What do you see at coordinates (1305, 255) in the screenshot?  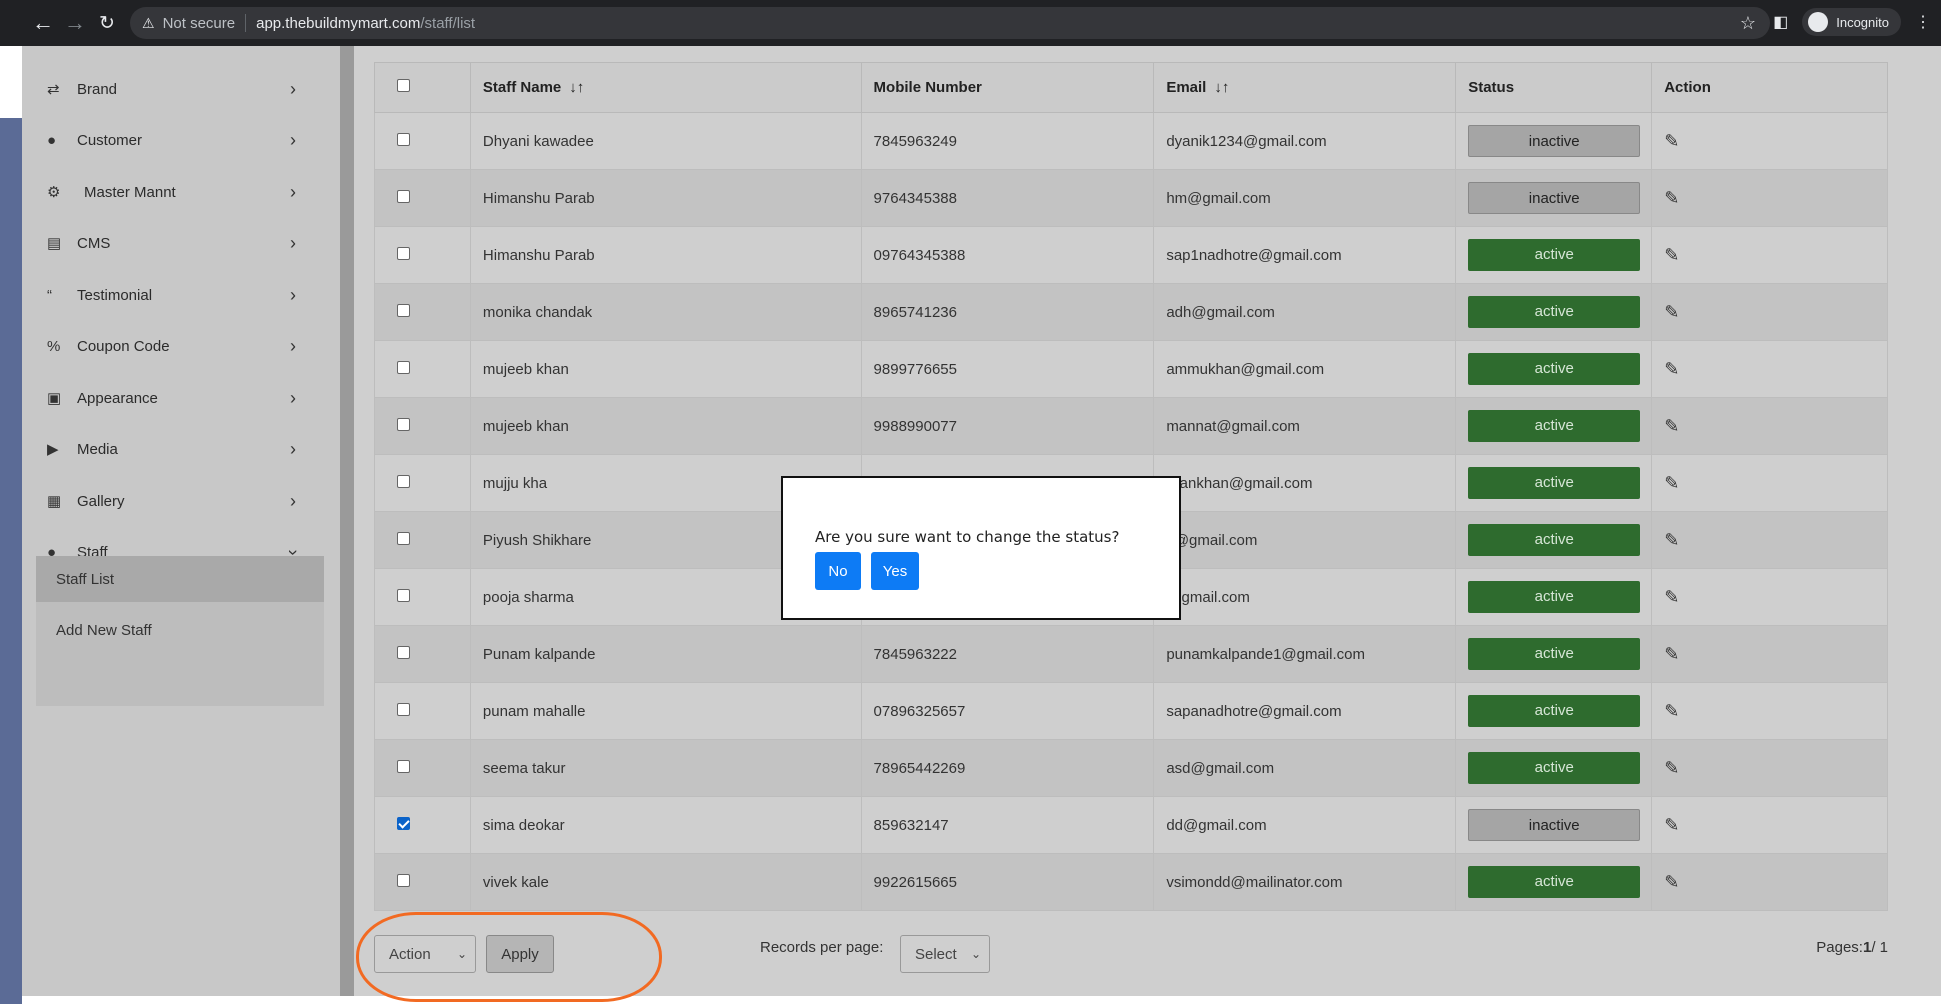 I see `cell-email: sap1nadhotre@gmail.com` at bounding box center [1305, 255].